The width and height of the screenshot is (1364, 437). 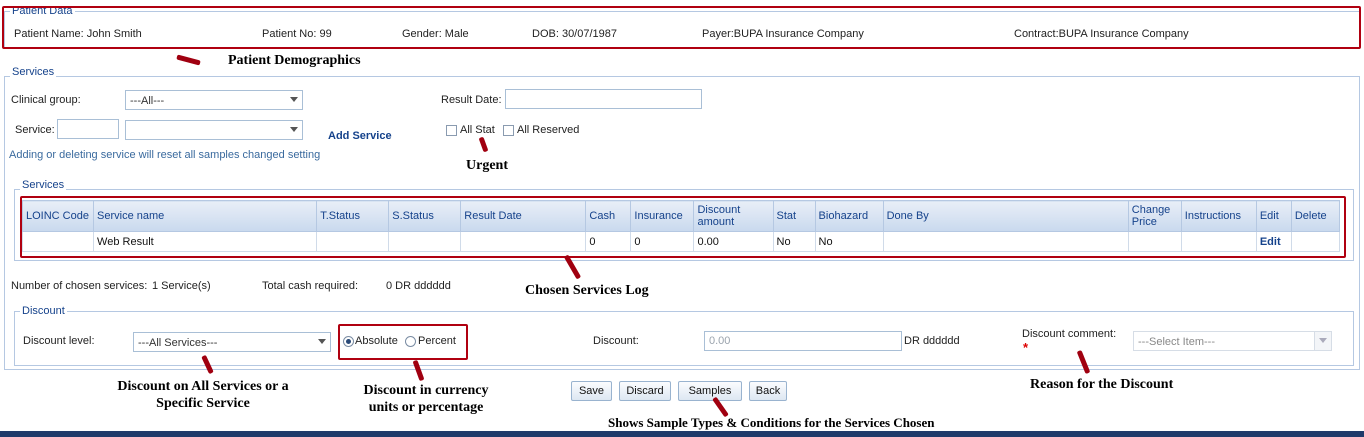 What do you see at coordinates (297, 34) in the screenshot?
I see `patient-number: Patient No: 99` at bounding box center [297, 34].